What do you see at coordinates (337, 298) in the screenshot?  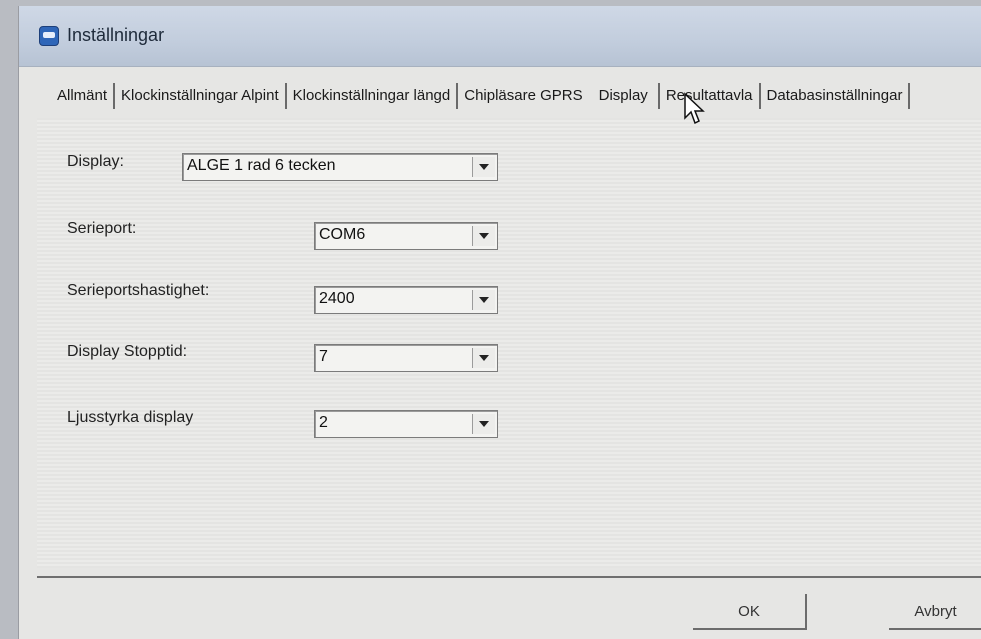 I see `serieportshastighet-value: 2400` at bounding box center [337, 298].